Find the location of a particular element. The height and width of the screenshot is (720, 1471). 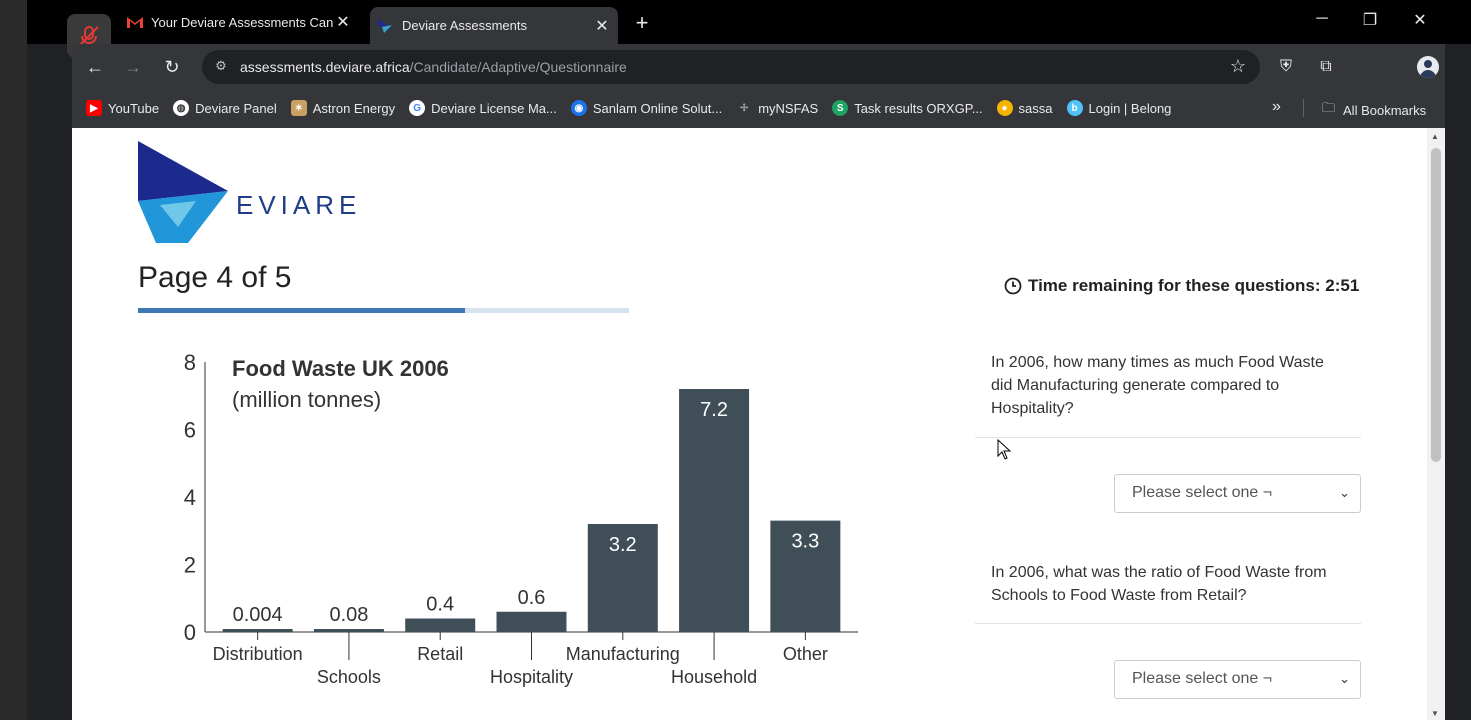

question-2-select: Please select one ¬ ⌄ is located at coordinates (1237, 679).